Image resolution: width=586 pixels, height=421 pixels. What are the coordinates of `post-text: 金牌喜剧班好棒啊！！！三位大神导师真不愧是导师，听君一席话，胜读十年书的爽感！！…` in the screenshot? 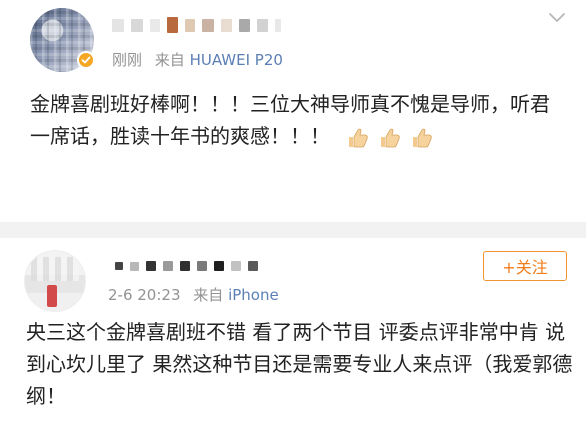 It's located at (290, 120).